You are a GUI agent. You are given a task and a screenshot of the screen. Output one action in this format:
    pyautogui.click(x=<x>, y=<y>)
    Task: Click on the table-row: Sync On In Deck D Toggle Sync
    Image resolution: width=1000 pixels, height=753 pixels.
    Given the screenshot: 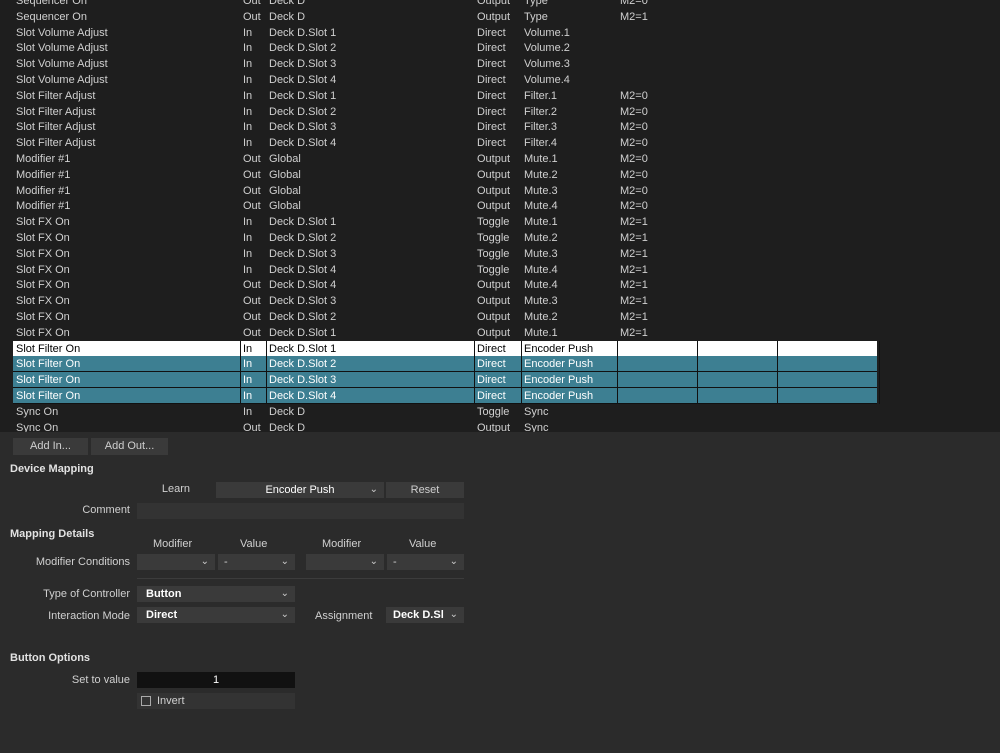 What is the action you would take?
    pyautogui.click(x=500, y=412)
    